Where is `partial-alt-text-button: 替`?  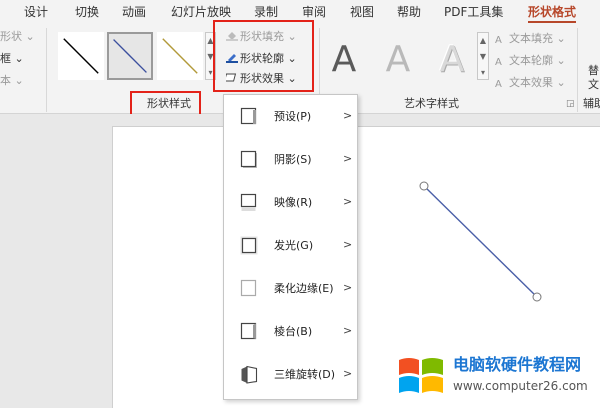
partial-alt-text-button: 替 is located at coordinates (593, 71).